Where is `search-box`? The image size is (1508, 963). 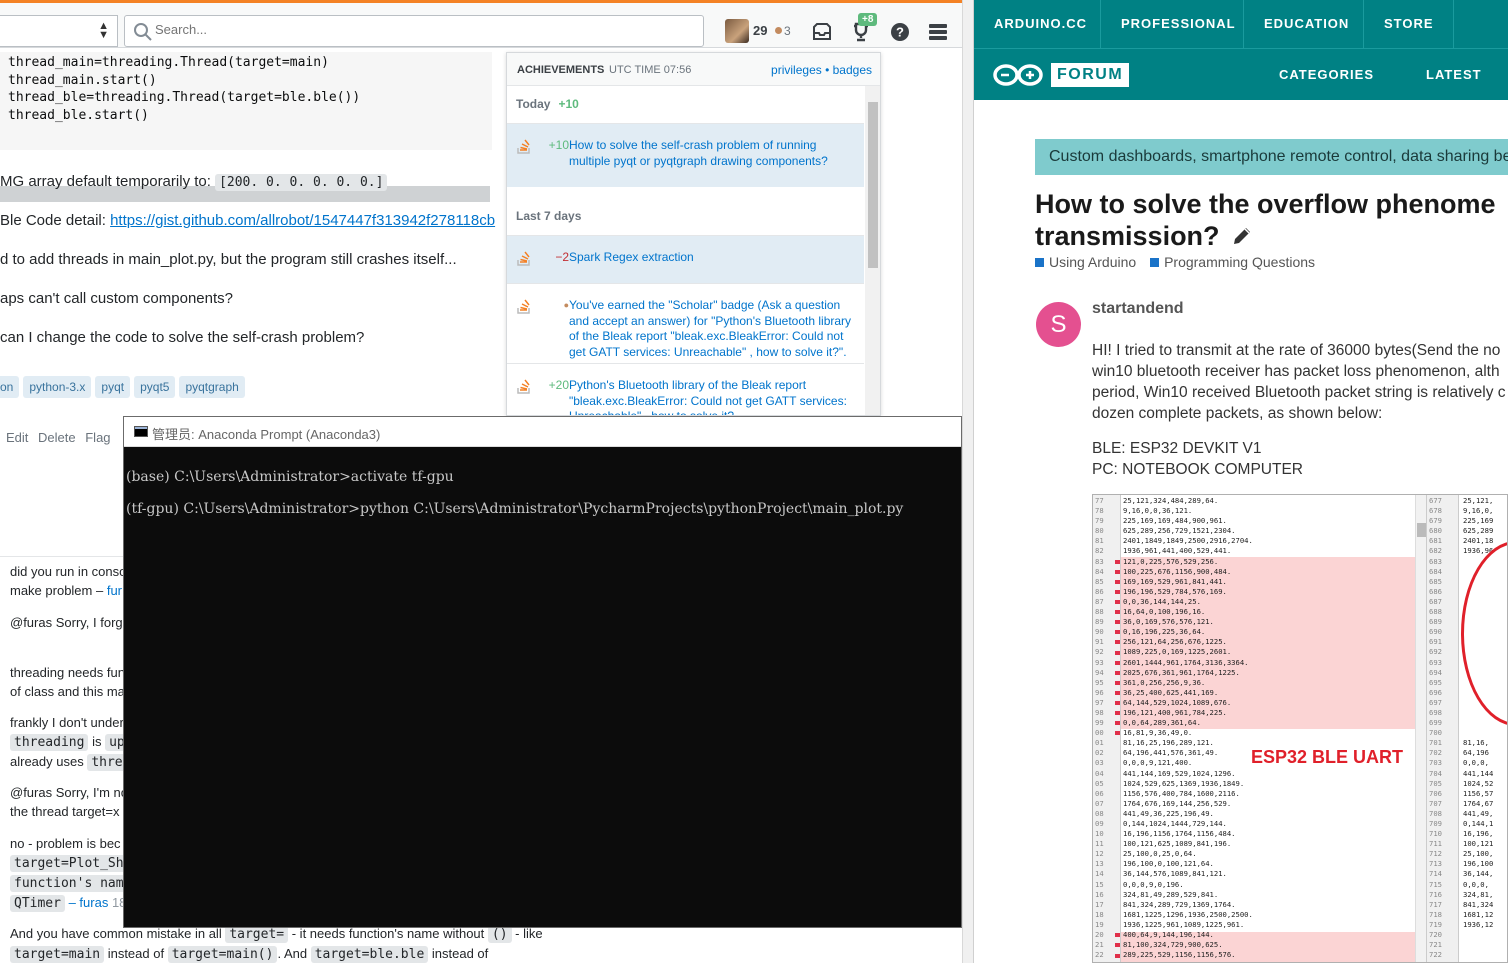 search-box is located at coordinates (414, 31).